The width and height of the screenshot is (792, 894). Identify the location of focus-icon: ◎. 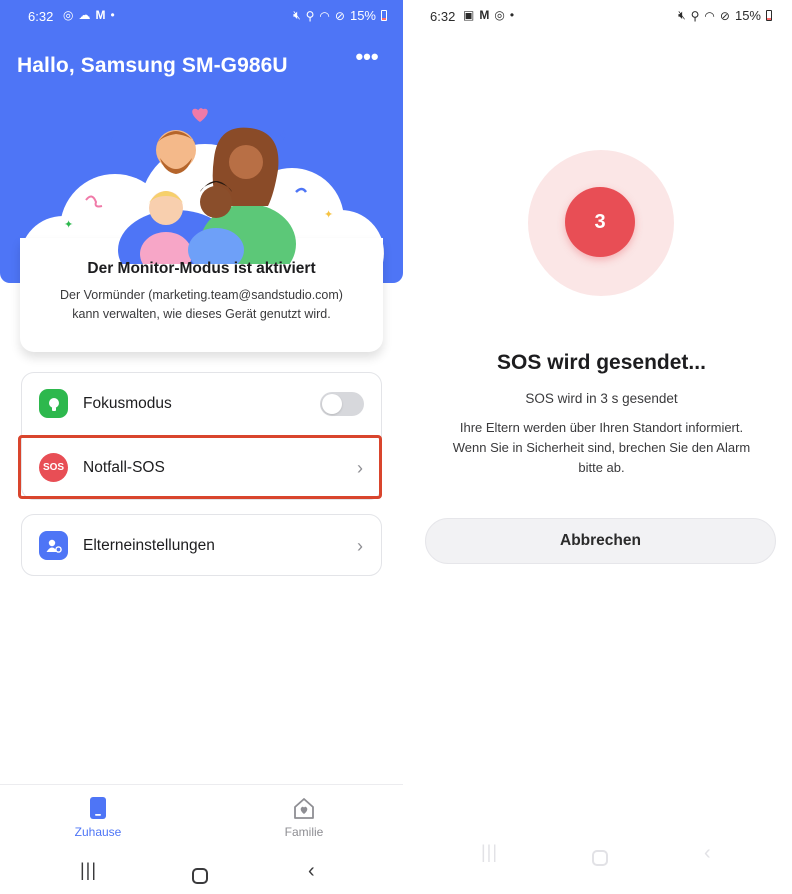
(68, 15).